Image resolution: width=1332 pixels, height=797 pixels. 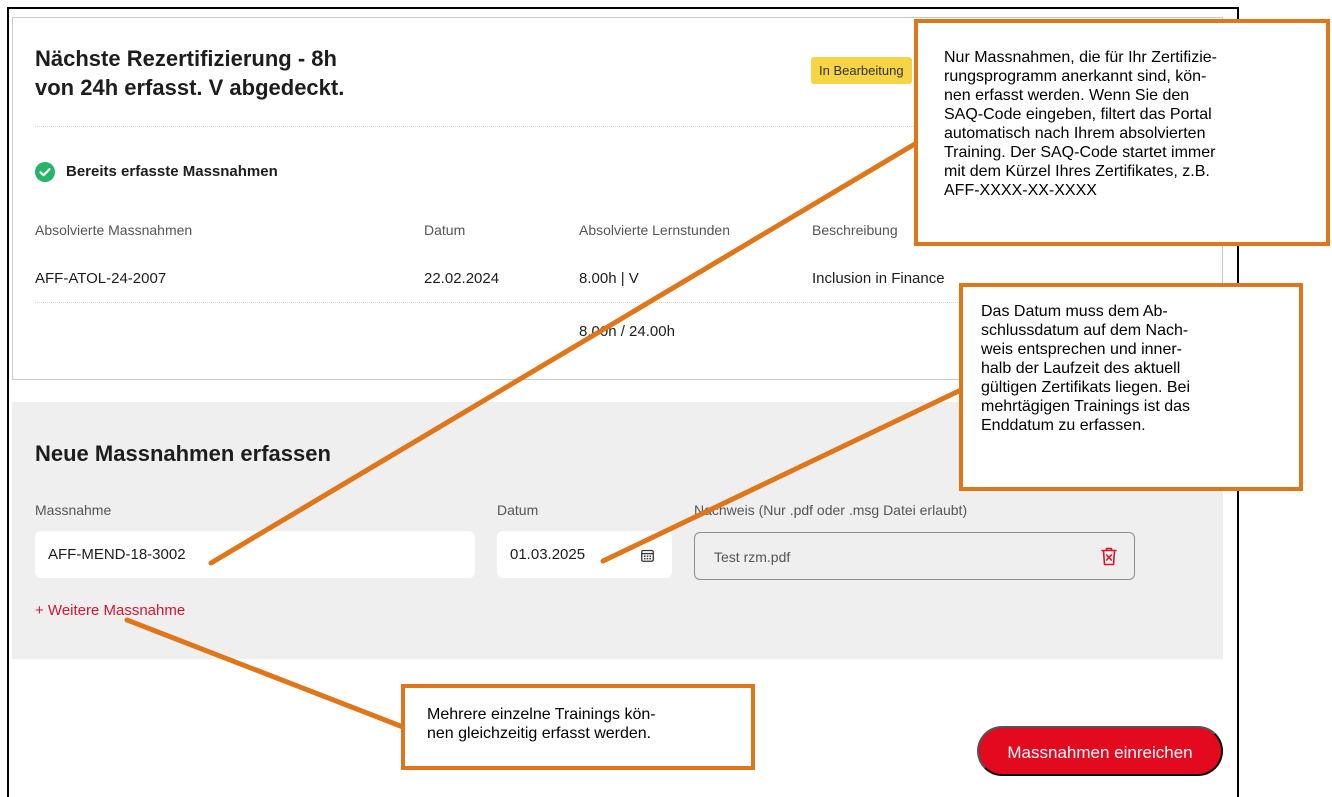 I want to click on date-label: Datum, so click(x=518, y=510).